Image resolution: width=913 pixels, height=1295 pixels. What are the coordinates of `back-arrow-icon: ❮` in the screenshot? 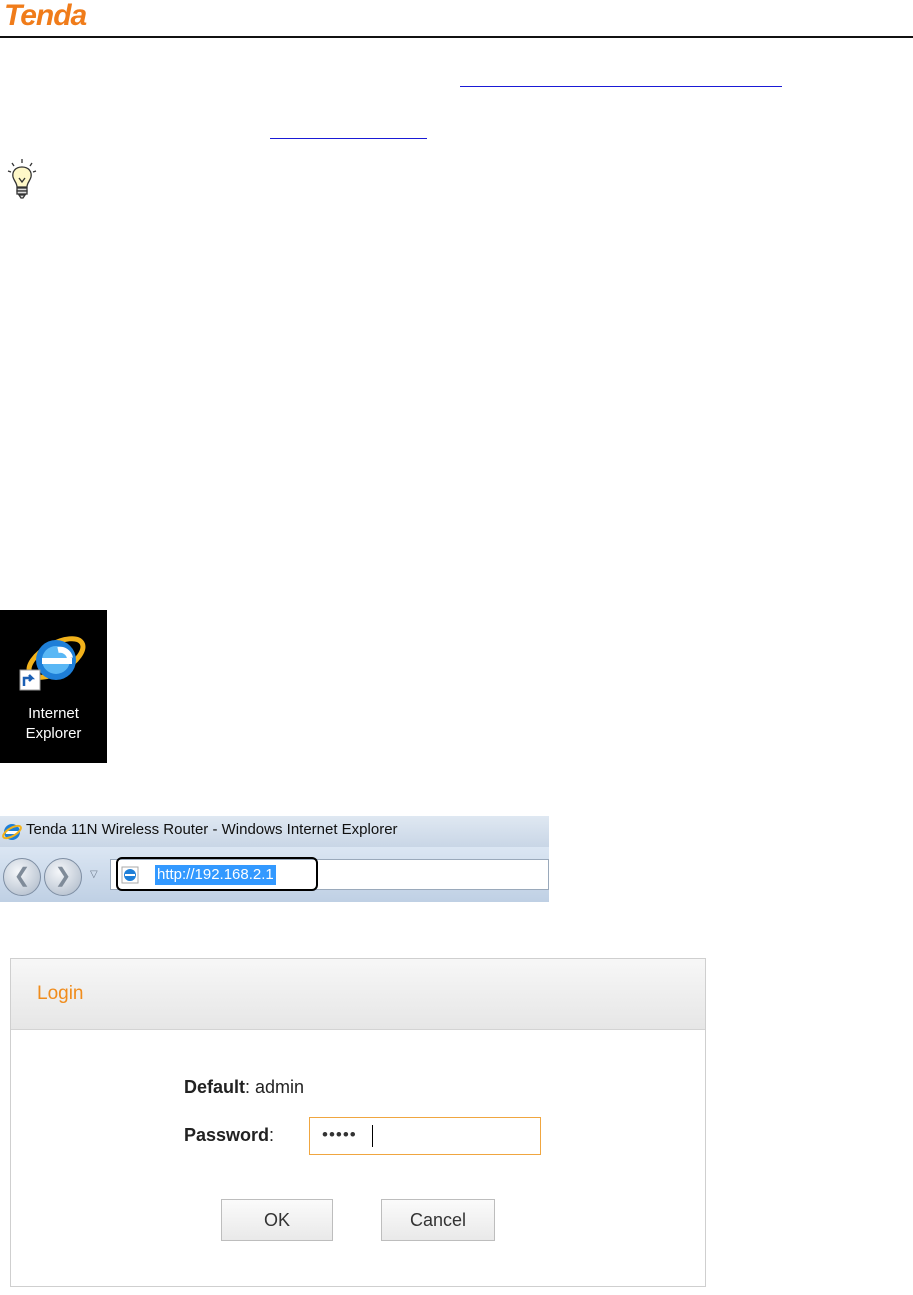 It's located at (22, 877).